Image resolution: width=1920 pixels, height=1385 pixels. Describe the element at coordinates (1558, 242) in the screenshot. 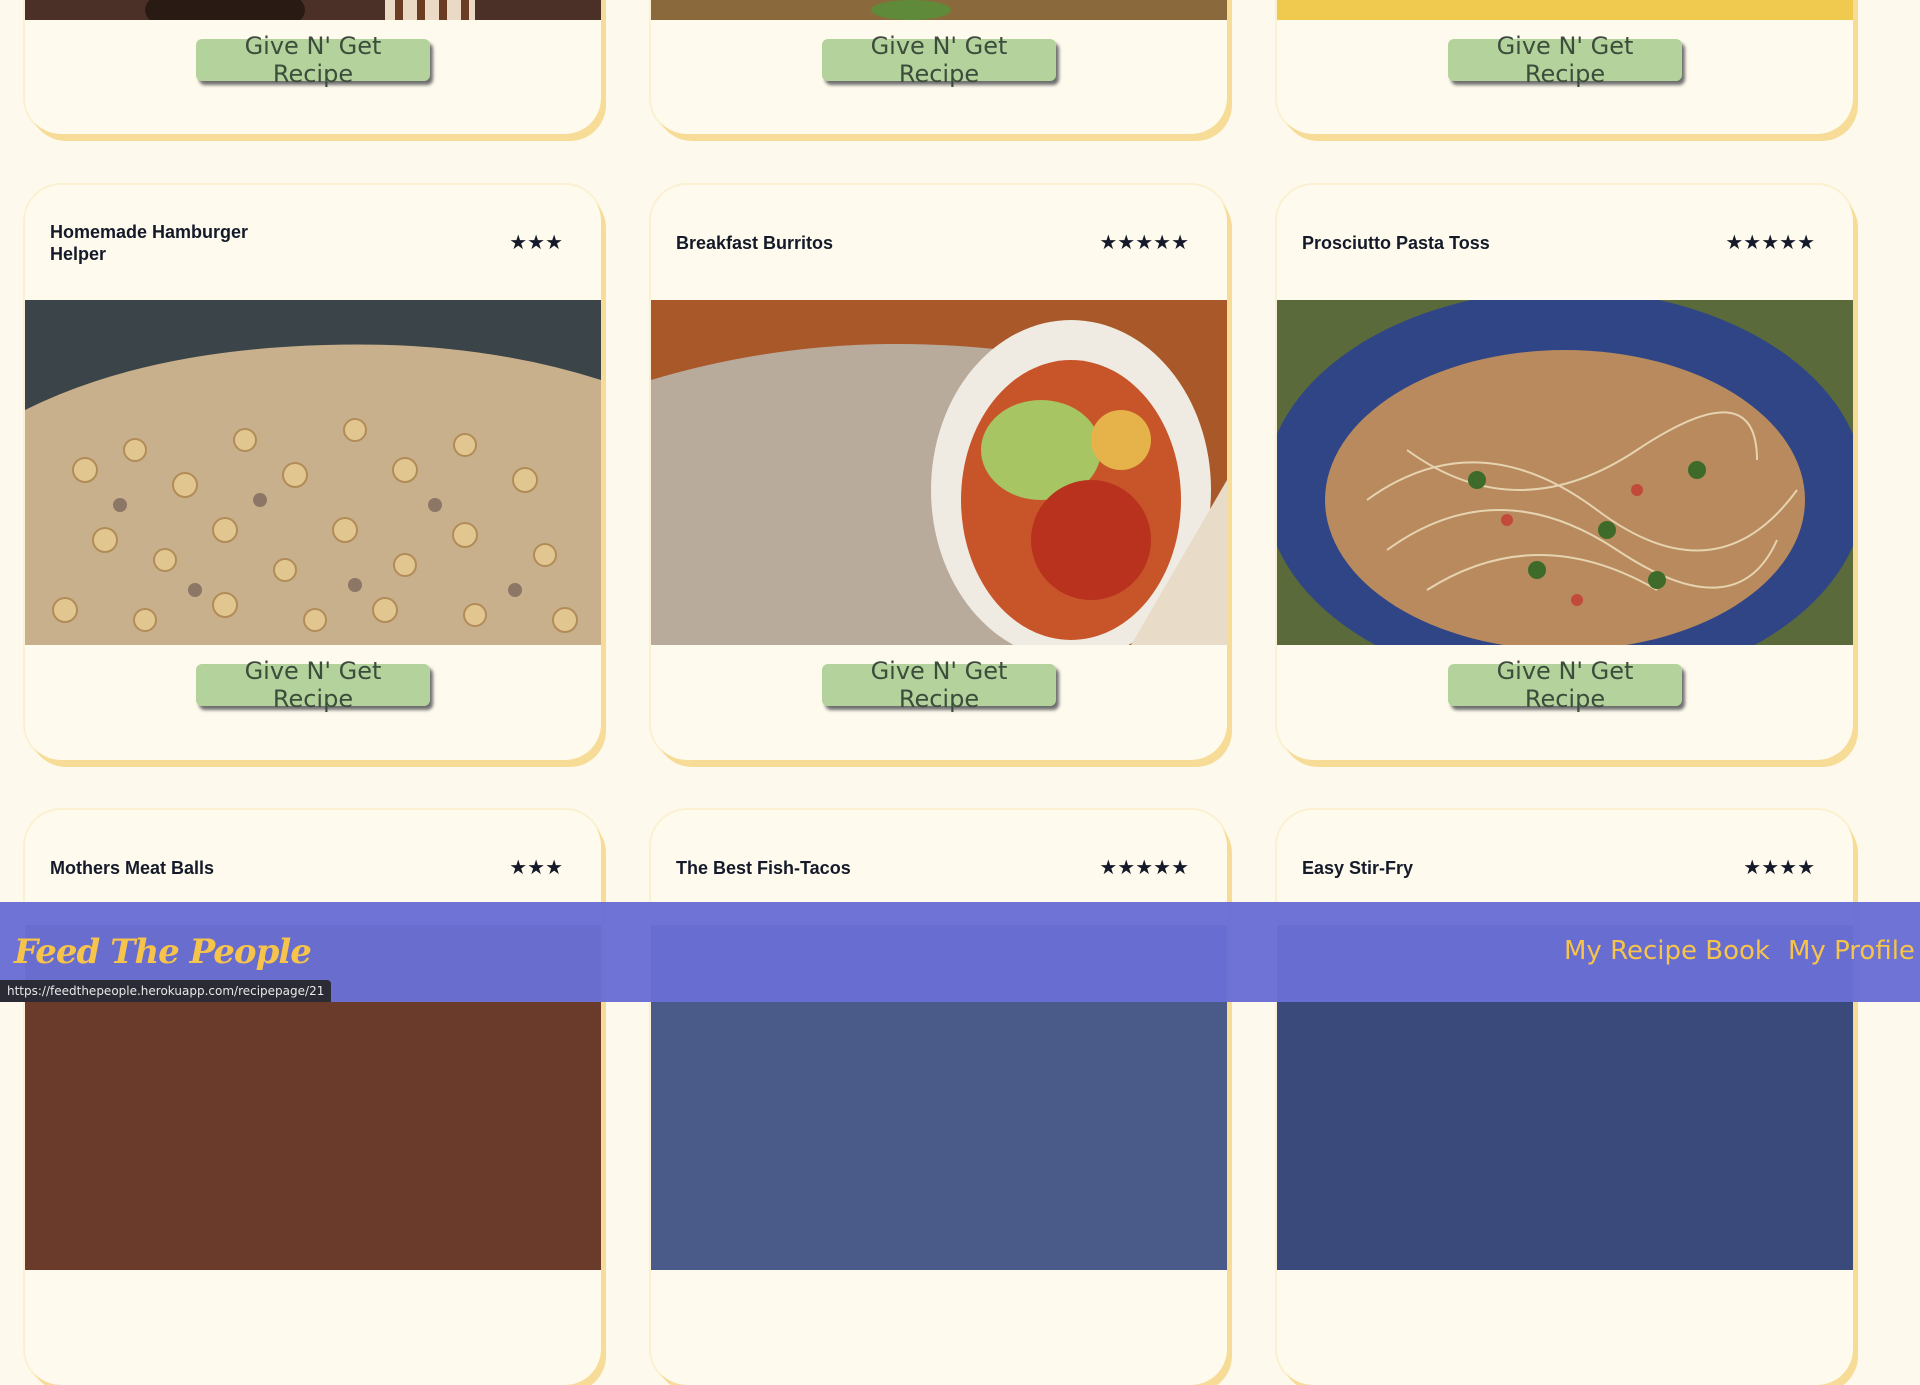

I see `card-header: Prosciutto Pasta Toss ★★★★★` at that location.